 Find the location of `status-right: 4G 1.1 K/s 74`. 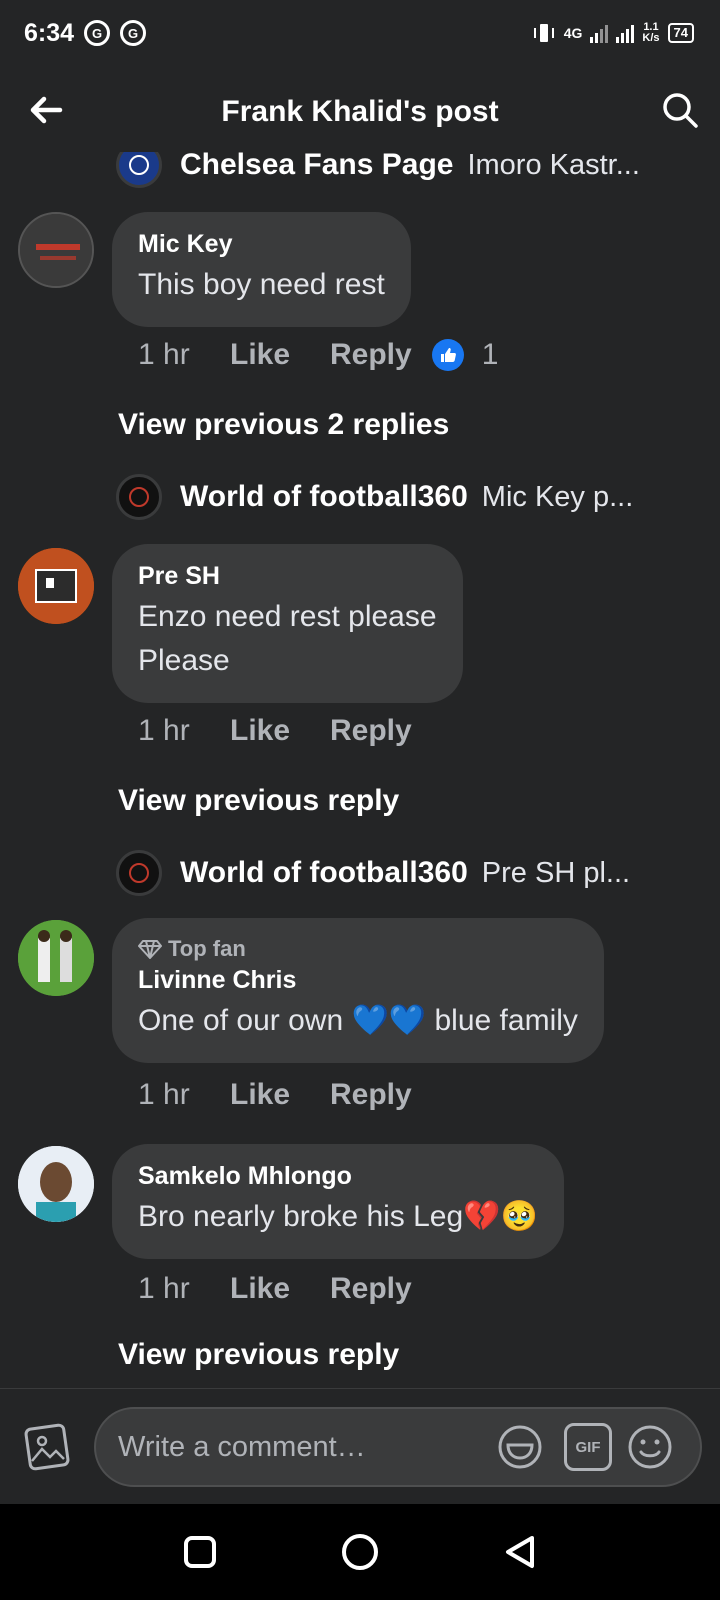

status-right: 4G 1.1 K/s 74 is located at coordinates (613, 33).